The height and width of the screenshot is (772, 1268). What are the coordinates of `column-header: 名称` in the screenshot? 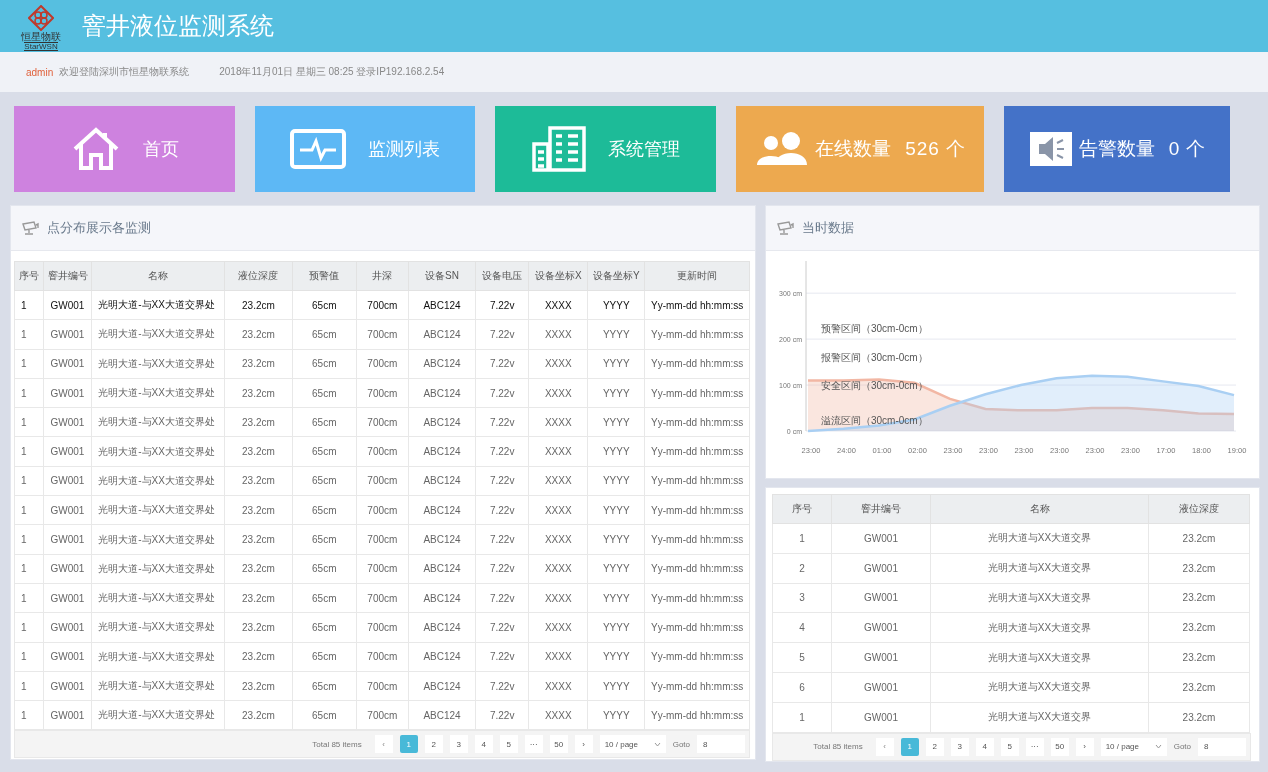 It's located at (1039, 509).